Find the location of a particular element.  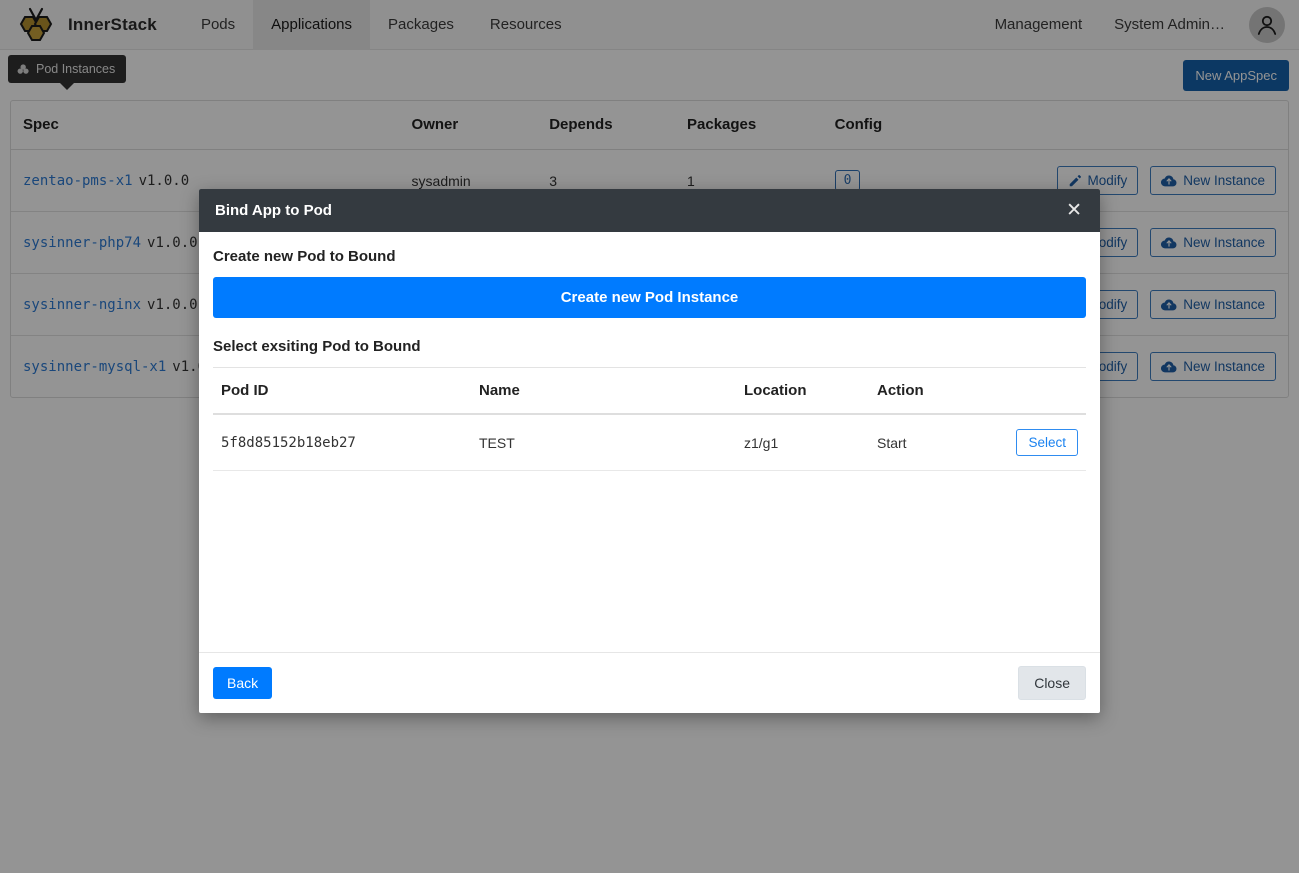

col-header-location: Location is located at coordinates (802, 391).